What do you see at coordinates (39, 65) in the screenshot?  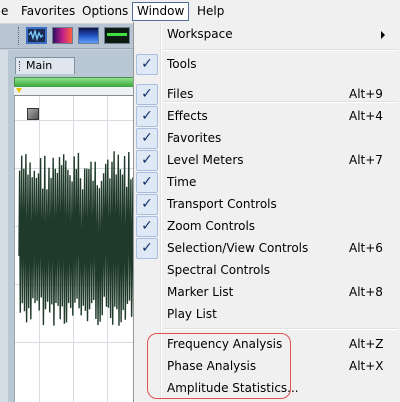 I see `tab-main-label: Main` at bounding box center [39, 65].